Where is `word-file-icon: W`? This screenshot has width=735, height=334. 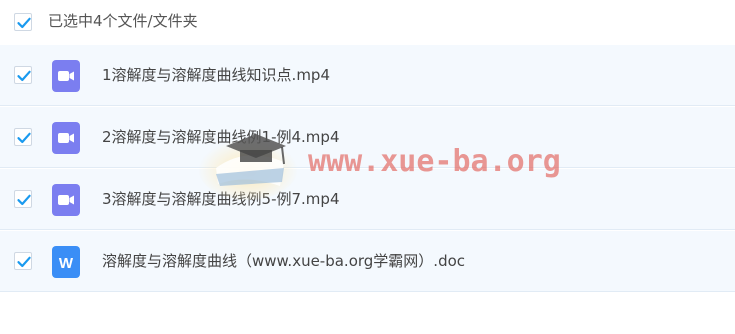 word-file-icon: W is located at coordinates (66, 262).